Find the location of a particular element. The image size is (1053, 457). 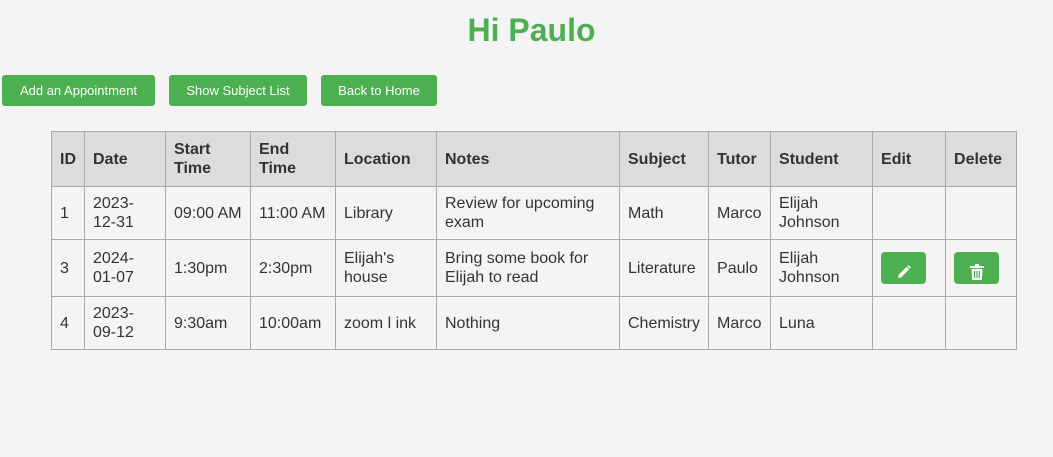

header-start-time: Start Time is located at coordinates (208, 159).